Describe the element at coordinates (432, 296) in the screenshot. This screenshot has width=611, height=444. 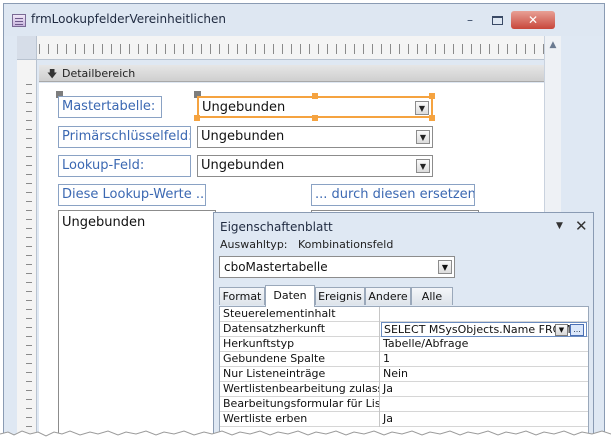
I see `tab-alle: Alle` at that location.